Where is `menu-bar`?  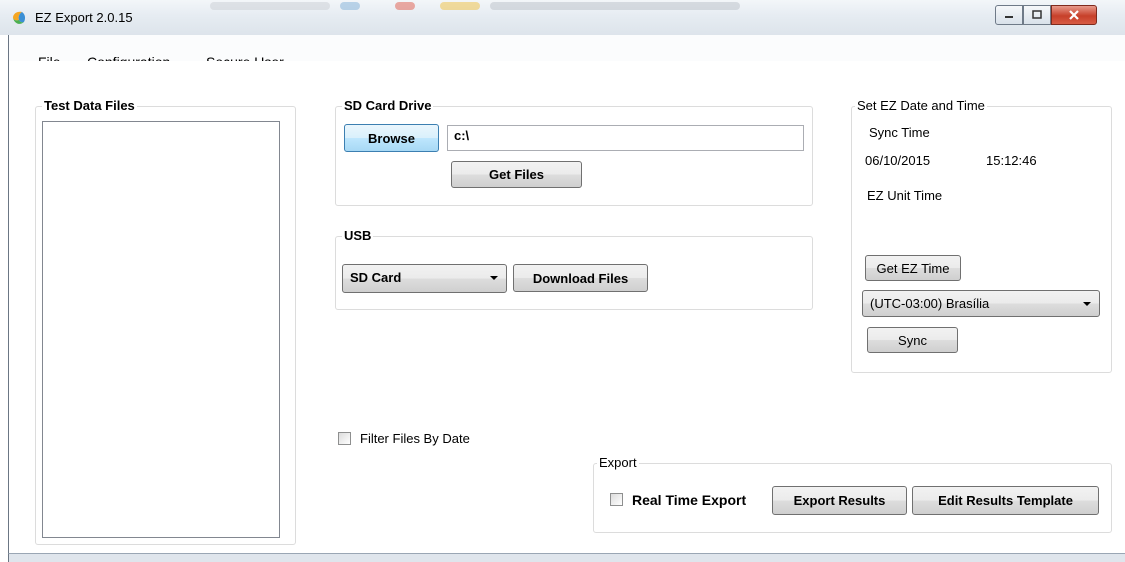 menu-bar is located at coordinates (566, 48).